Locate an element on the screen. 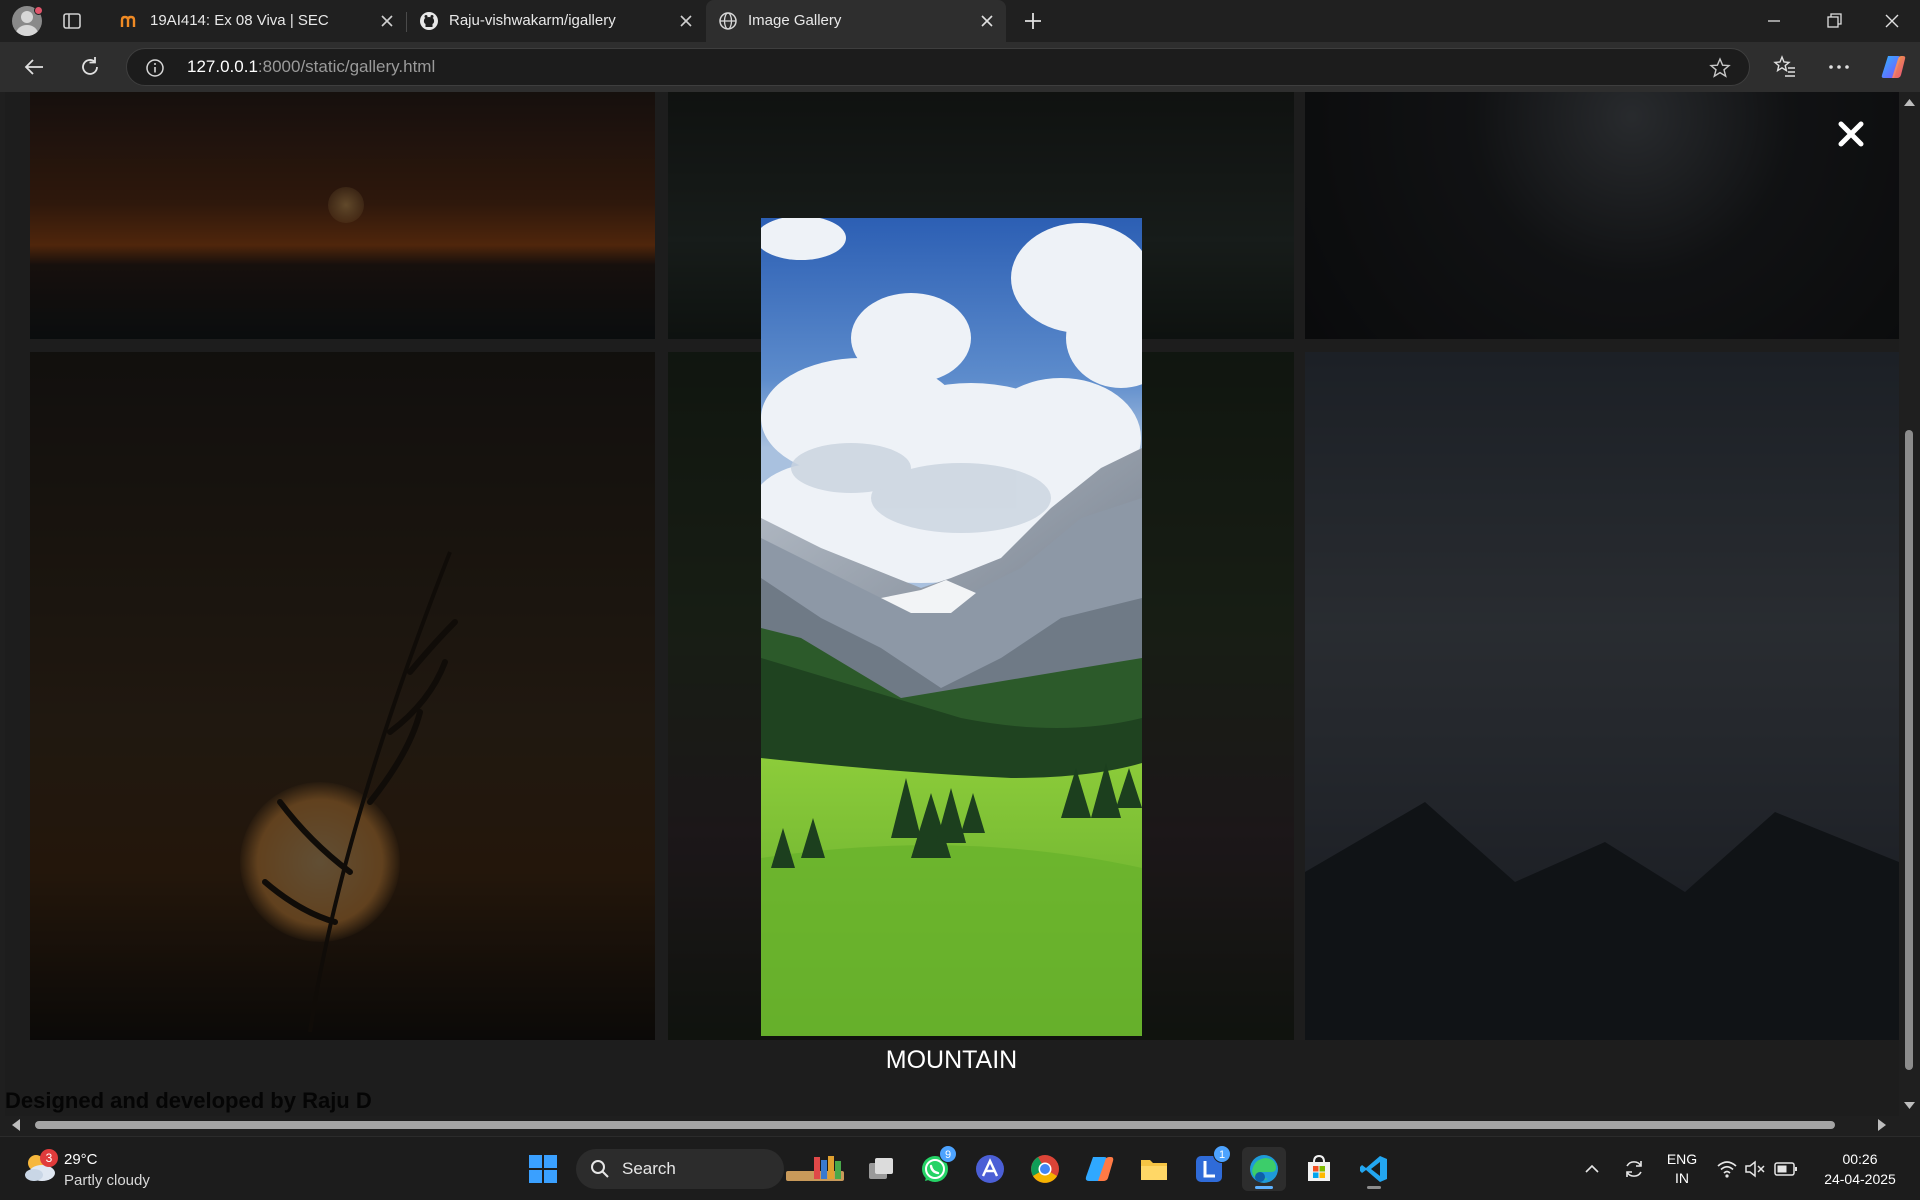 Image resolution: width=1920 pixels, height=1200 pixels. favorites-list-icon is located at coordinates (1785, 67).